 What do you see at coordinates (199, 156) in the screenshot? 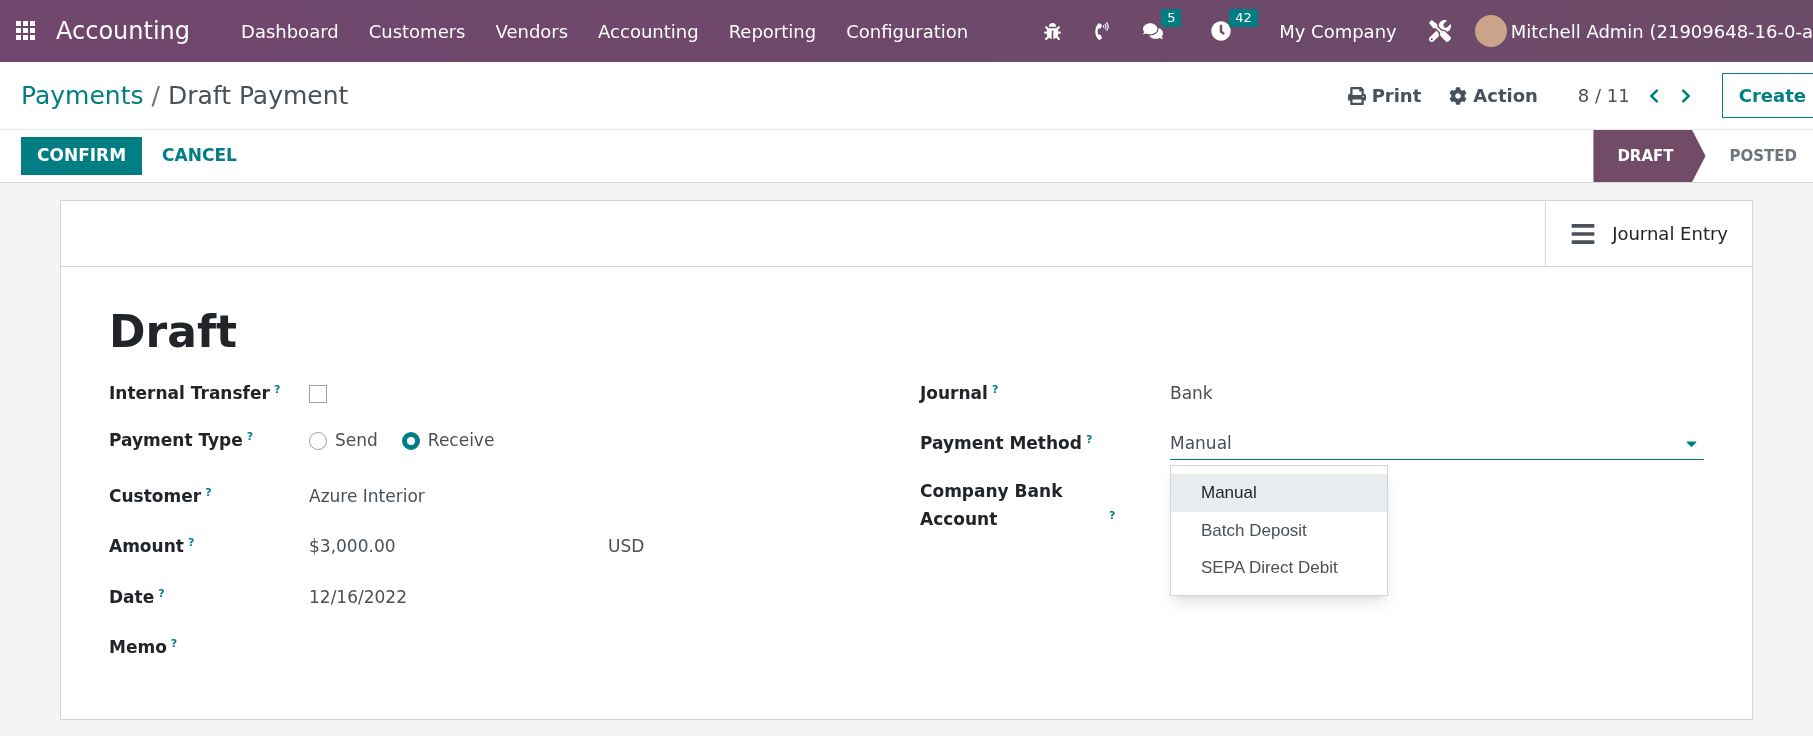
I see `cancel-button: CANCEL` at bounding box center [199, 156].